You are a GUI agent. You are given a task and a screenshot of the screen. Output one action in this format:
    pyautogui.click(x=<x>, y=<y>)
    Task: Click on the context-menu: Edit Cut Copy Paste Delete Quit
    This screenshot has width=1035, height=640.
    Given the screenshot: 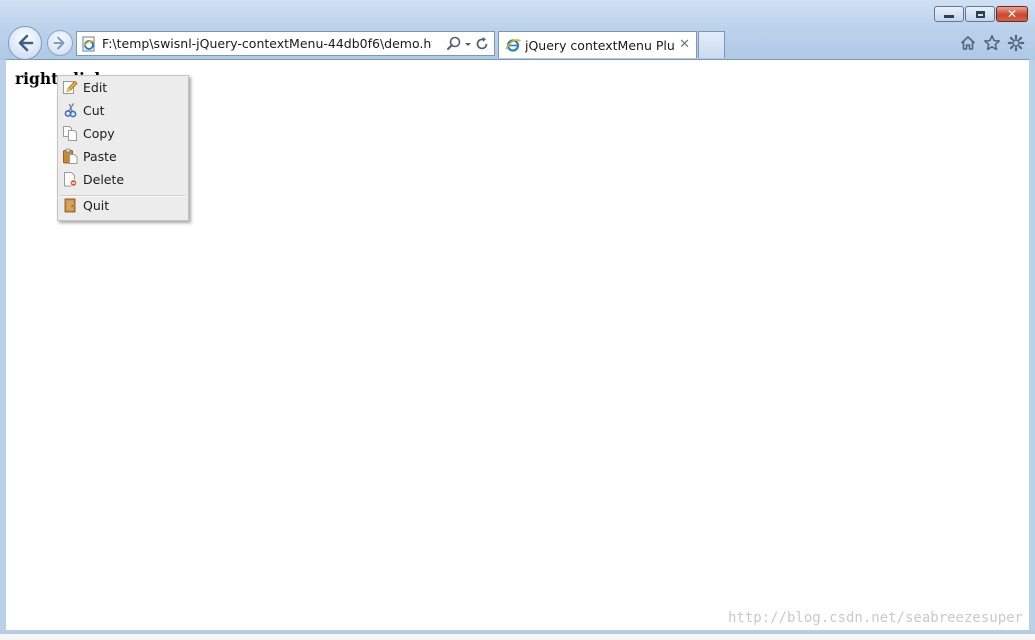 What is the action you would take?
    pyautogui.click(x=123, y=148)
    